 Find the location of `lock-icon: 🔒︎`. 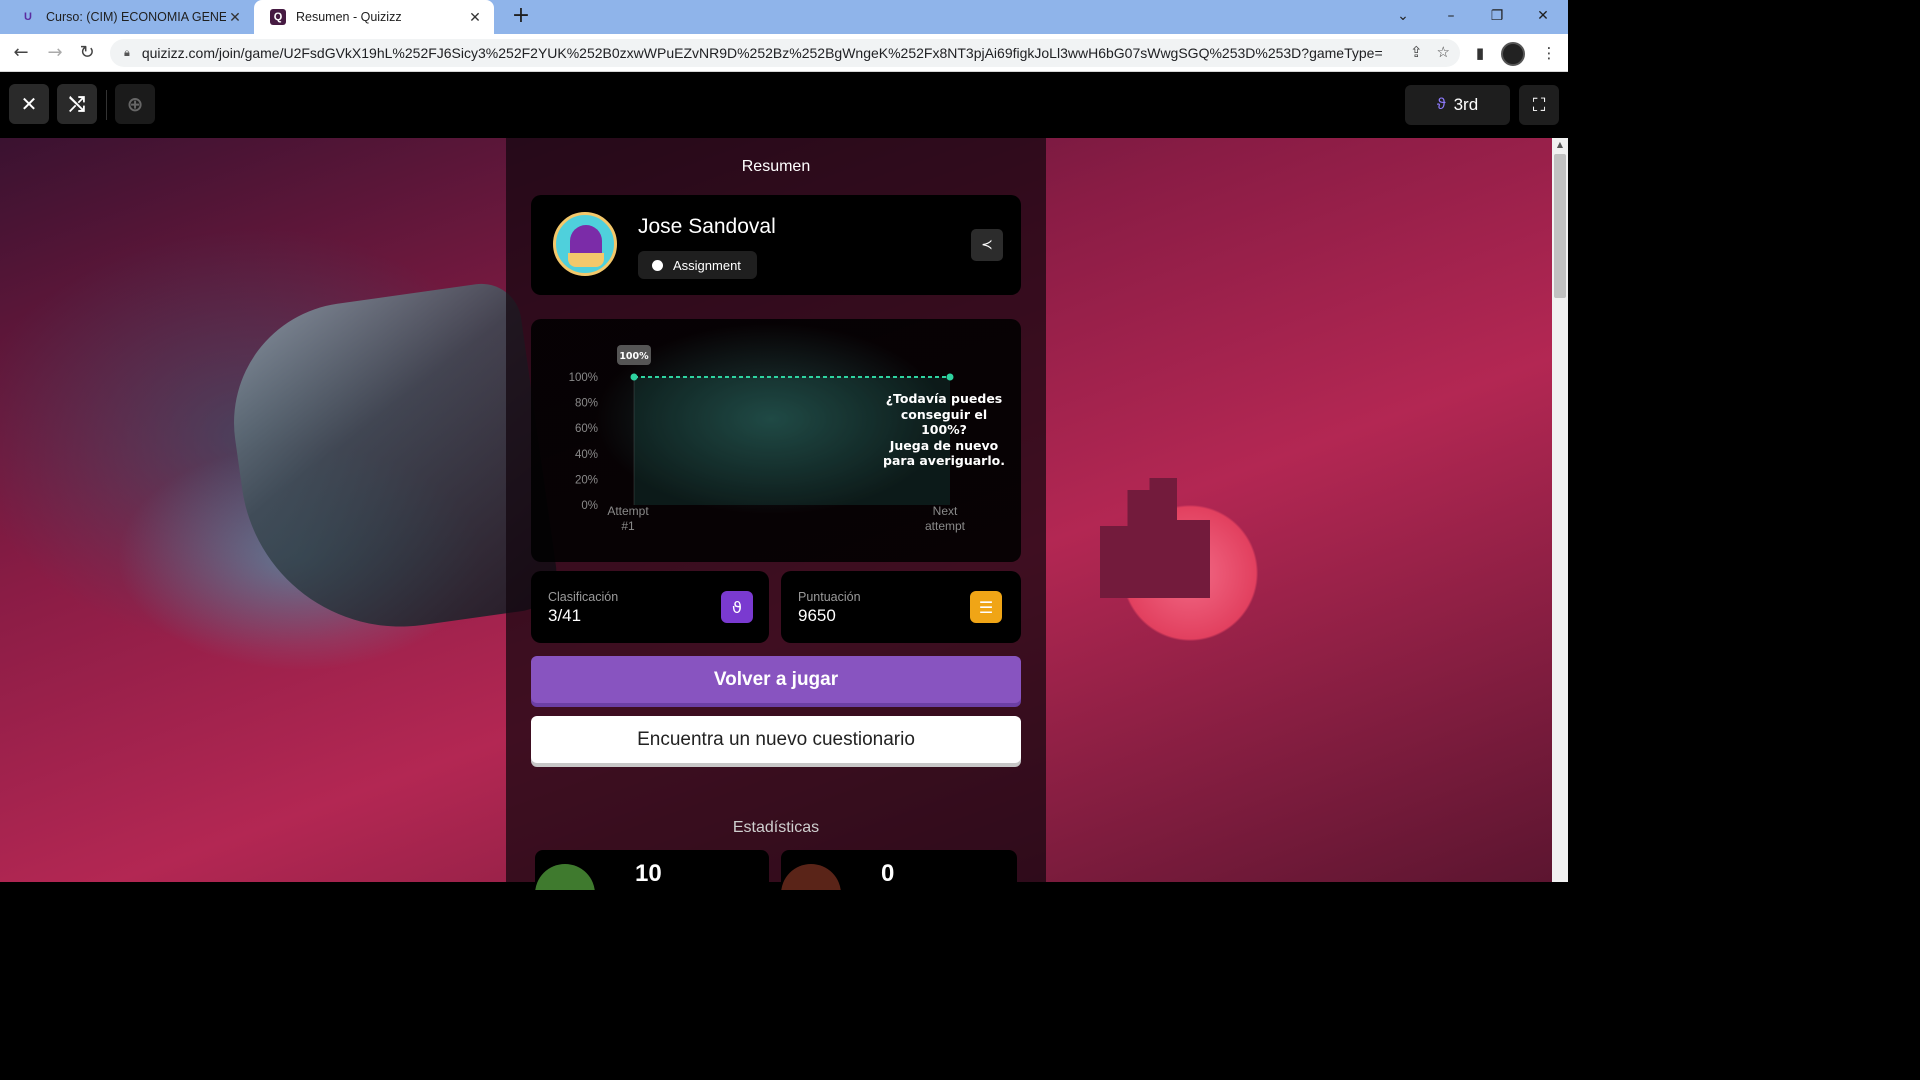

lock-icon: 🔒︎ is located at coordinates (127, 52).